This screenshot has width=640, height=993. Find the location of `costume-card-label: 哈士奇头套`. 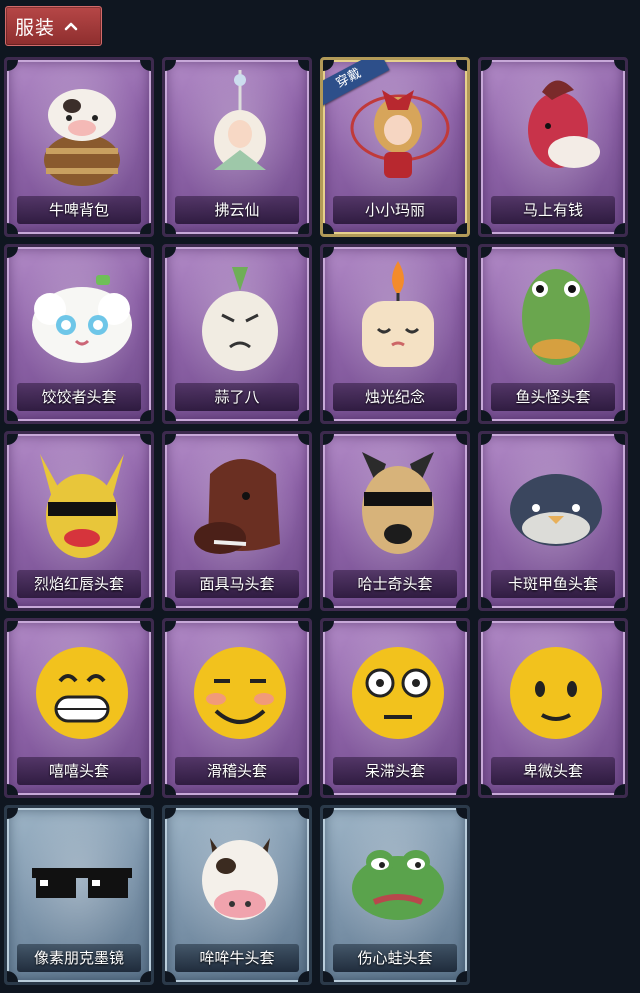

costume-card-label: 哈士奇头套 is located at coordinates (395, 584).